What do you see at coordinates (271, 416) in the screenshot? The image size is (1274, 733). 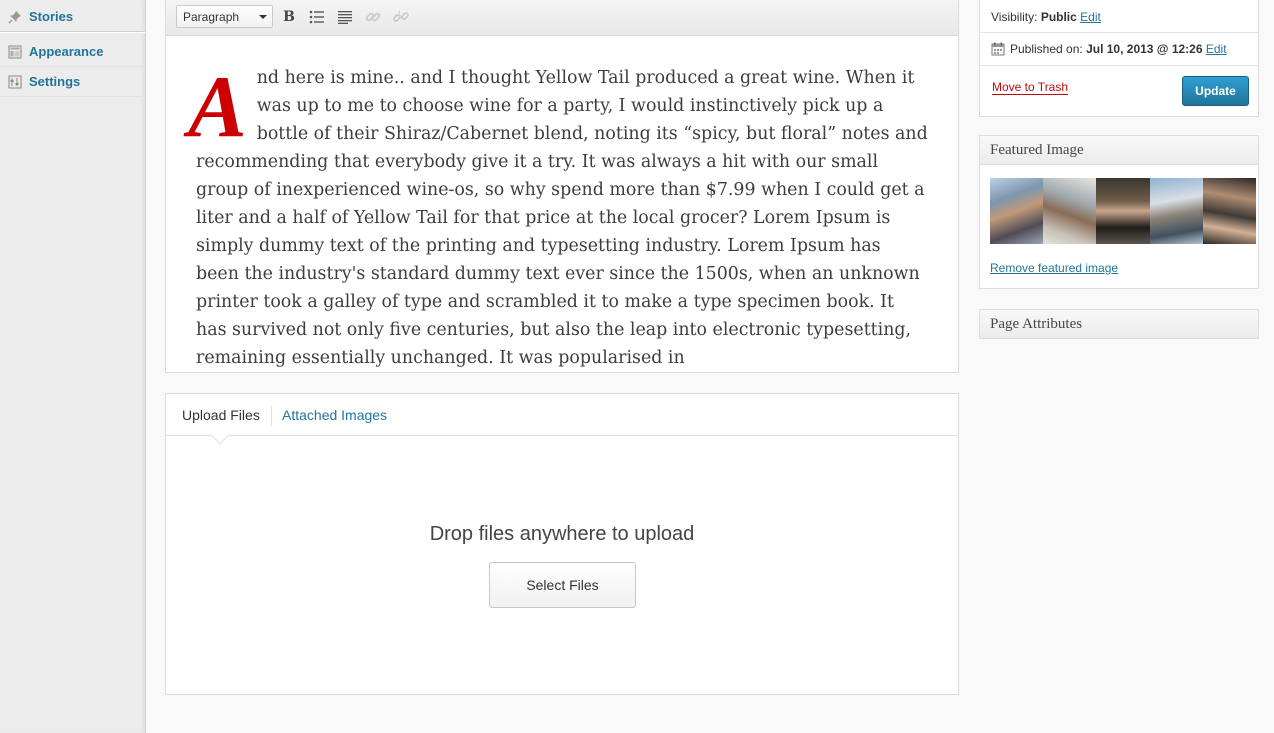 I see `tab-divider` at bounding box center [271, 416].